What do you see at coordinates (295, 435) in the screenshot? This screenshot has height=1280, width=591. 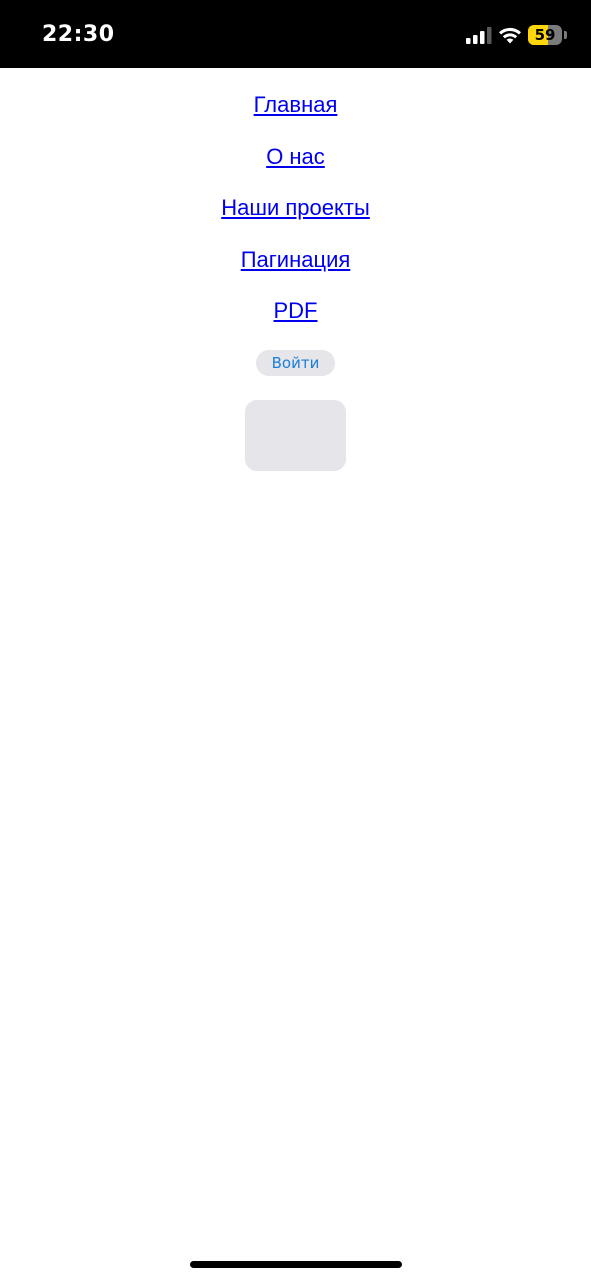 I see `empty-placeholder-box` at bounding box center [295, 435].